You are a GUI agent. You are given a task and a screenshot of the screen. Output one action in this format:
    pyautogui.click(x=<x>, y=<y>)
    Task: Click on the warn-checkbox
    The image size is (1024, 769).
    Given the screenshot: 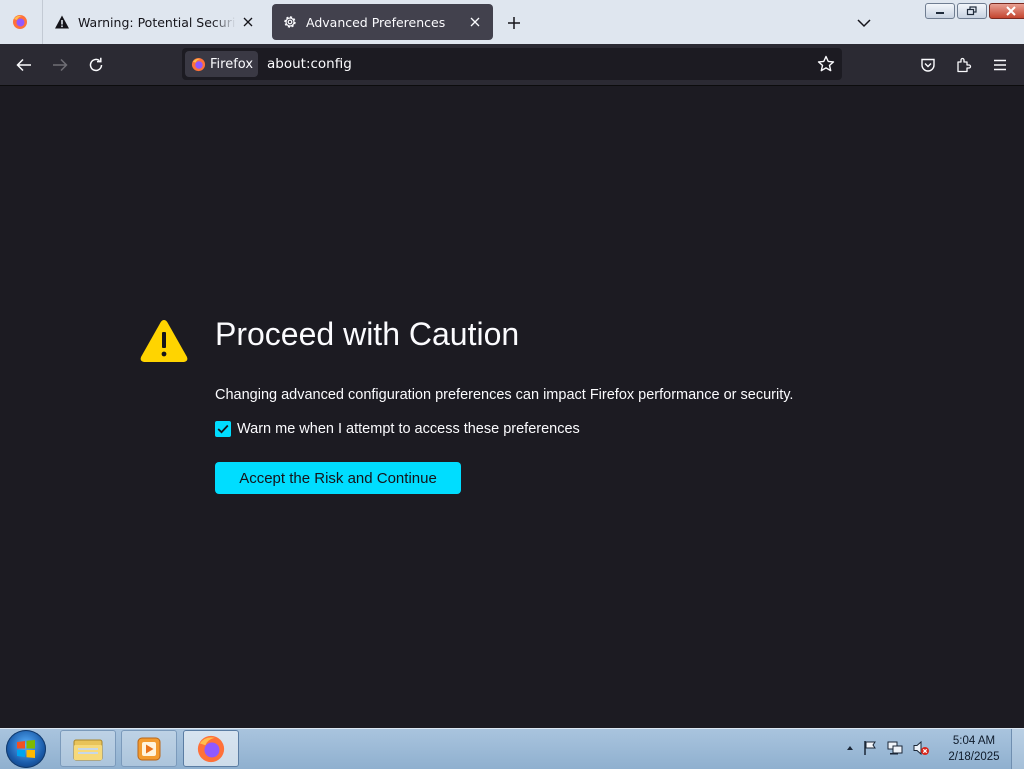 What is the action you would take?
    pyautogui.click(x=223, y=429)
    